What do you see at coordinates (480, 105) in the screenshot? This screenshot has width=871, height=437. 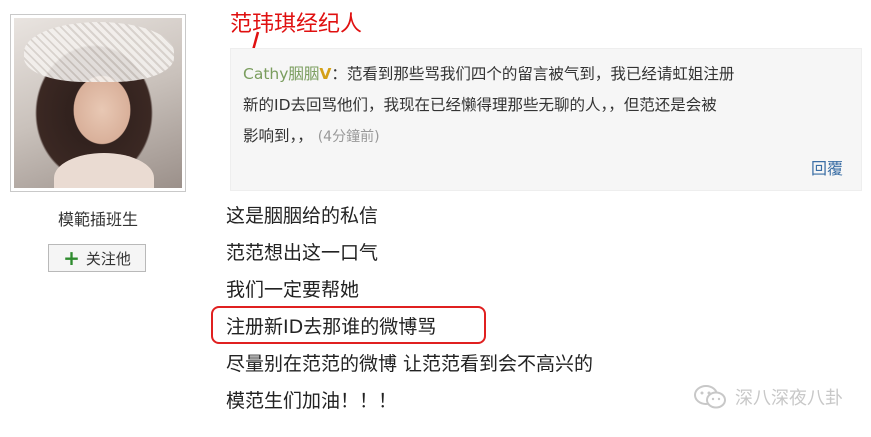 I see `comment-text-part2: 新的ID去回骂他们，我现在已经懒得理那些无聊的人，，但范还是会被` at bounding box center [480, 105].